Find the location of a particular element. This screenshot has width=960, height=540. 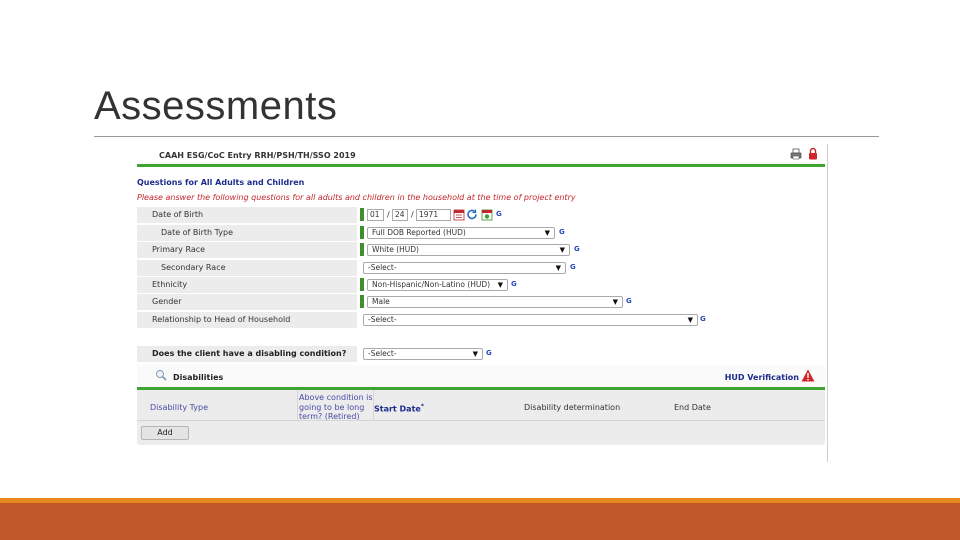

dob-type-label: Date of Birth Type is located at coordinates (197, 232).